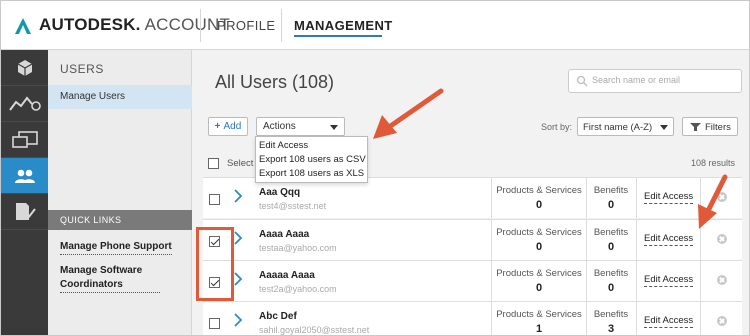 The width and height of the screenshot is (750, 336). I want to click on quick-link-software-coordinators: Manage Software Coordinators, so click(110, 278).